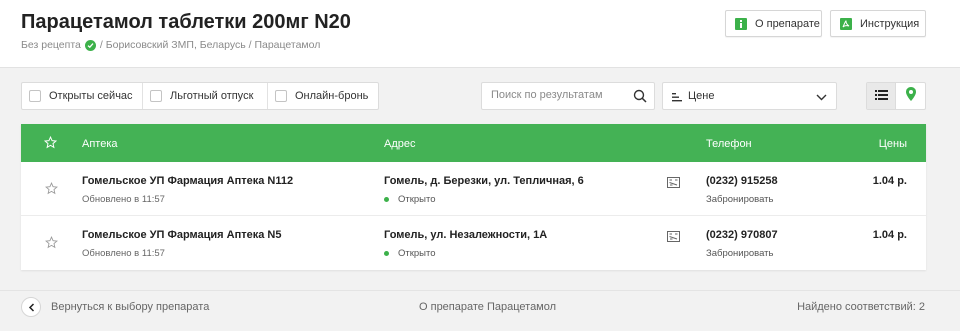 Image resolution: width=960 pixels, height=331 pixels. What do you see at coordinates (156, 96) in the screenshot?
I see `preferential-checkbox` at bounding box center [156, 96].